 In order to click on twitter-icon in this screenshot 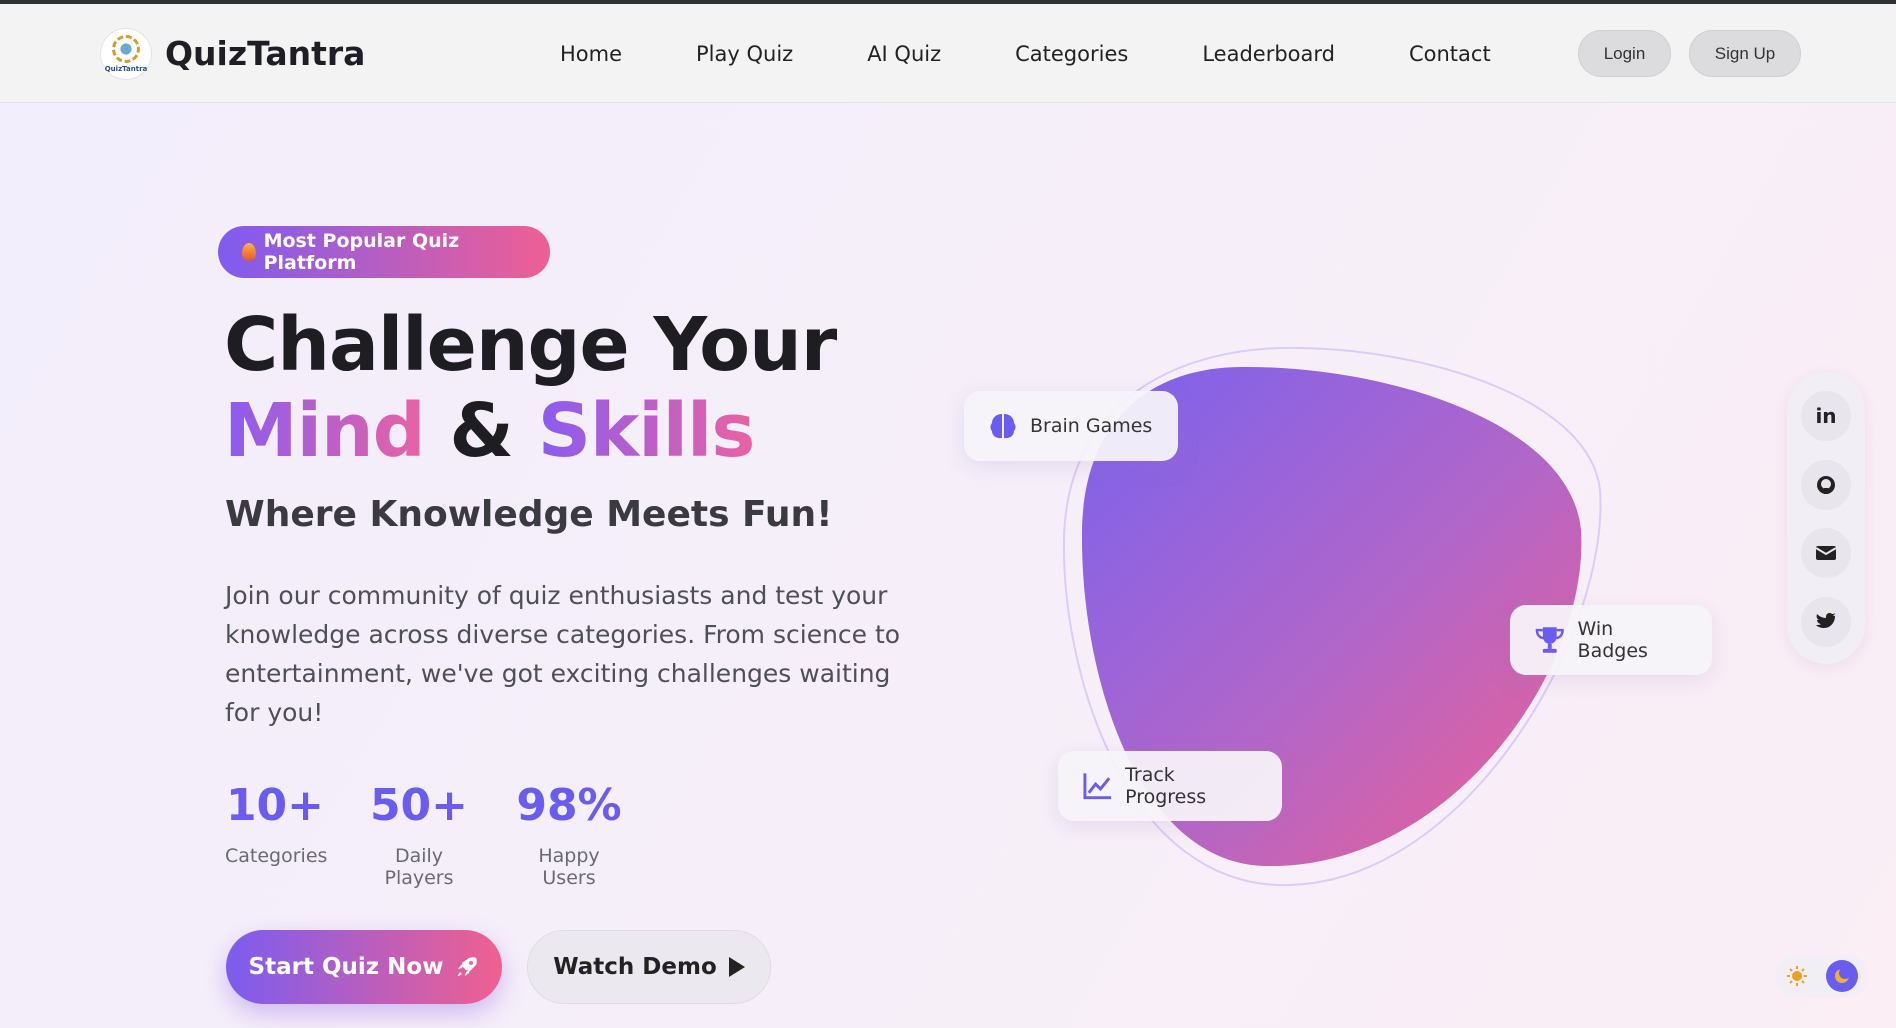, I will do `click(1826, 622)`.